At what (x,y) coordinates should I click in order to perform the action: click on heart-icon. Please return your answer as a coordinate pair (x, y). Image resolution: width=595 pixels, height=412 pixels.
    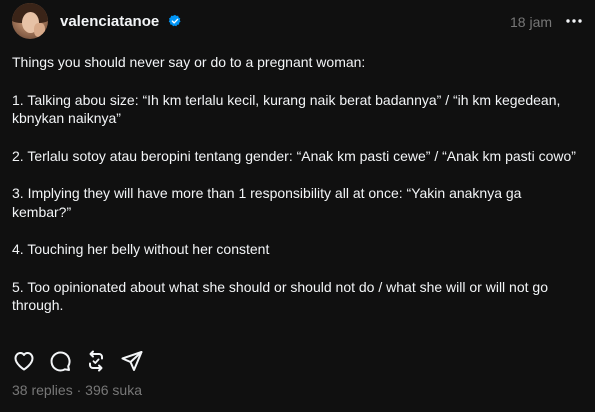
    Looking at the image, I should click on (24, 361).